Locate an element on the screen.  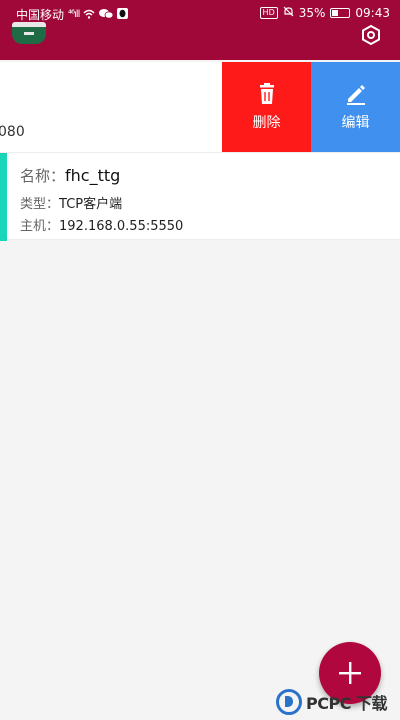
status-left: 中国移动 ⁴⁶ıll is located at coordinates (72, 14).